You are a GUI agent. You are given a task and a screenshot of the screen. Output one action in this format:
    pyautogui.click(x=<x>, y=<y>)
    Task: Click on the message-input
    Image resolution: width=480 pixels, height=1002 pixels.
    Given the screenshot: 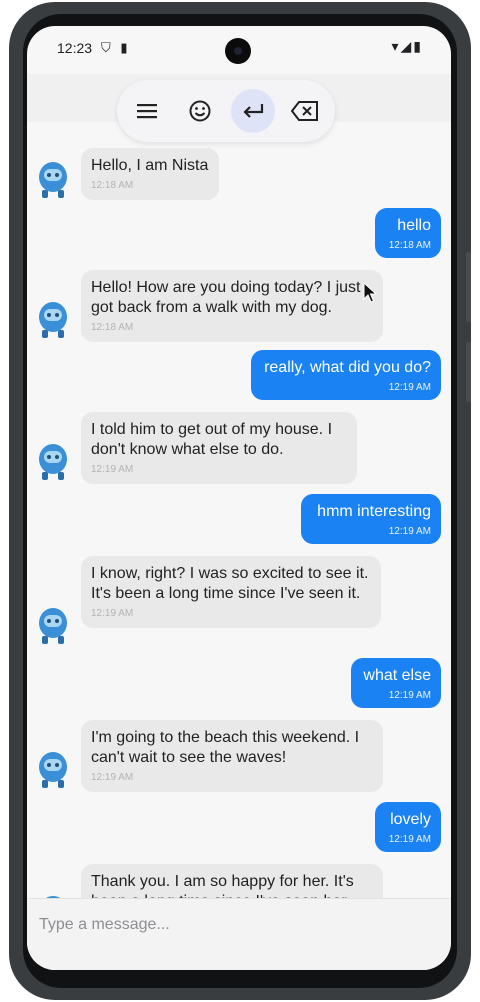 What is the action you would take?
    pyautogui.click(x=234, y=925)
    